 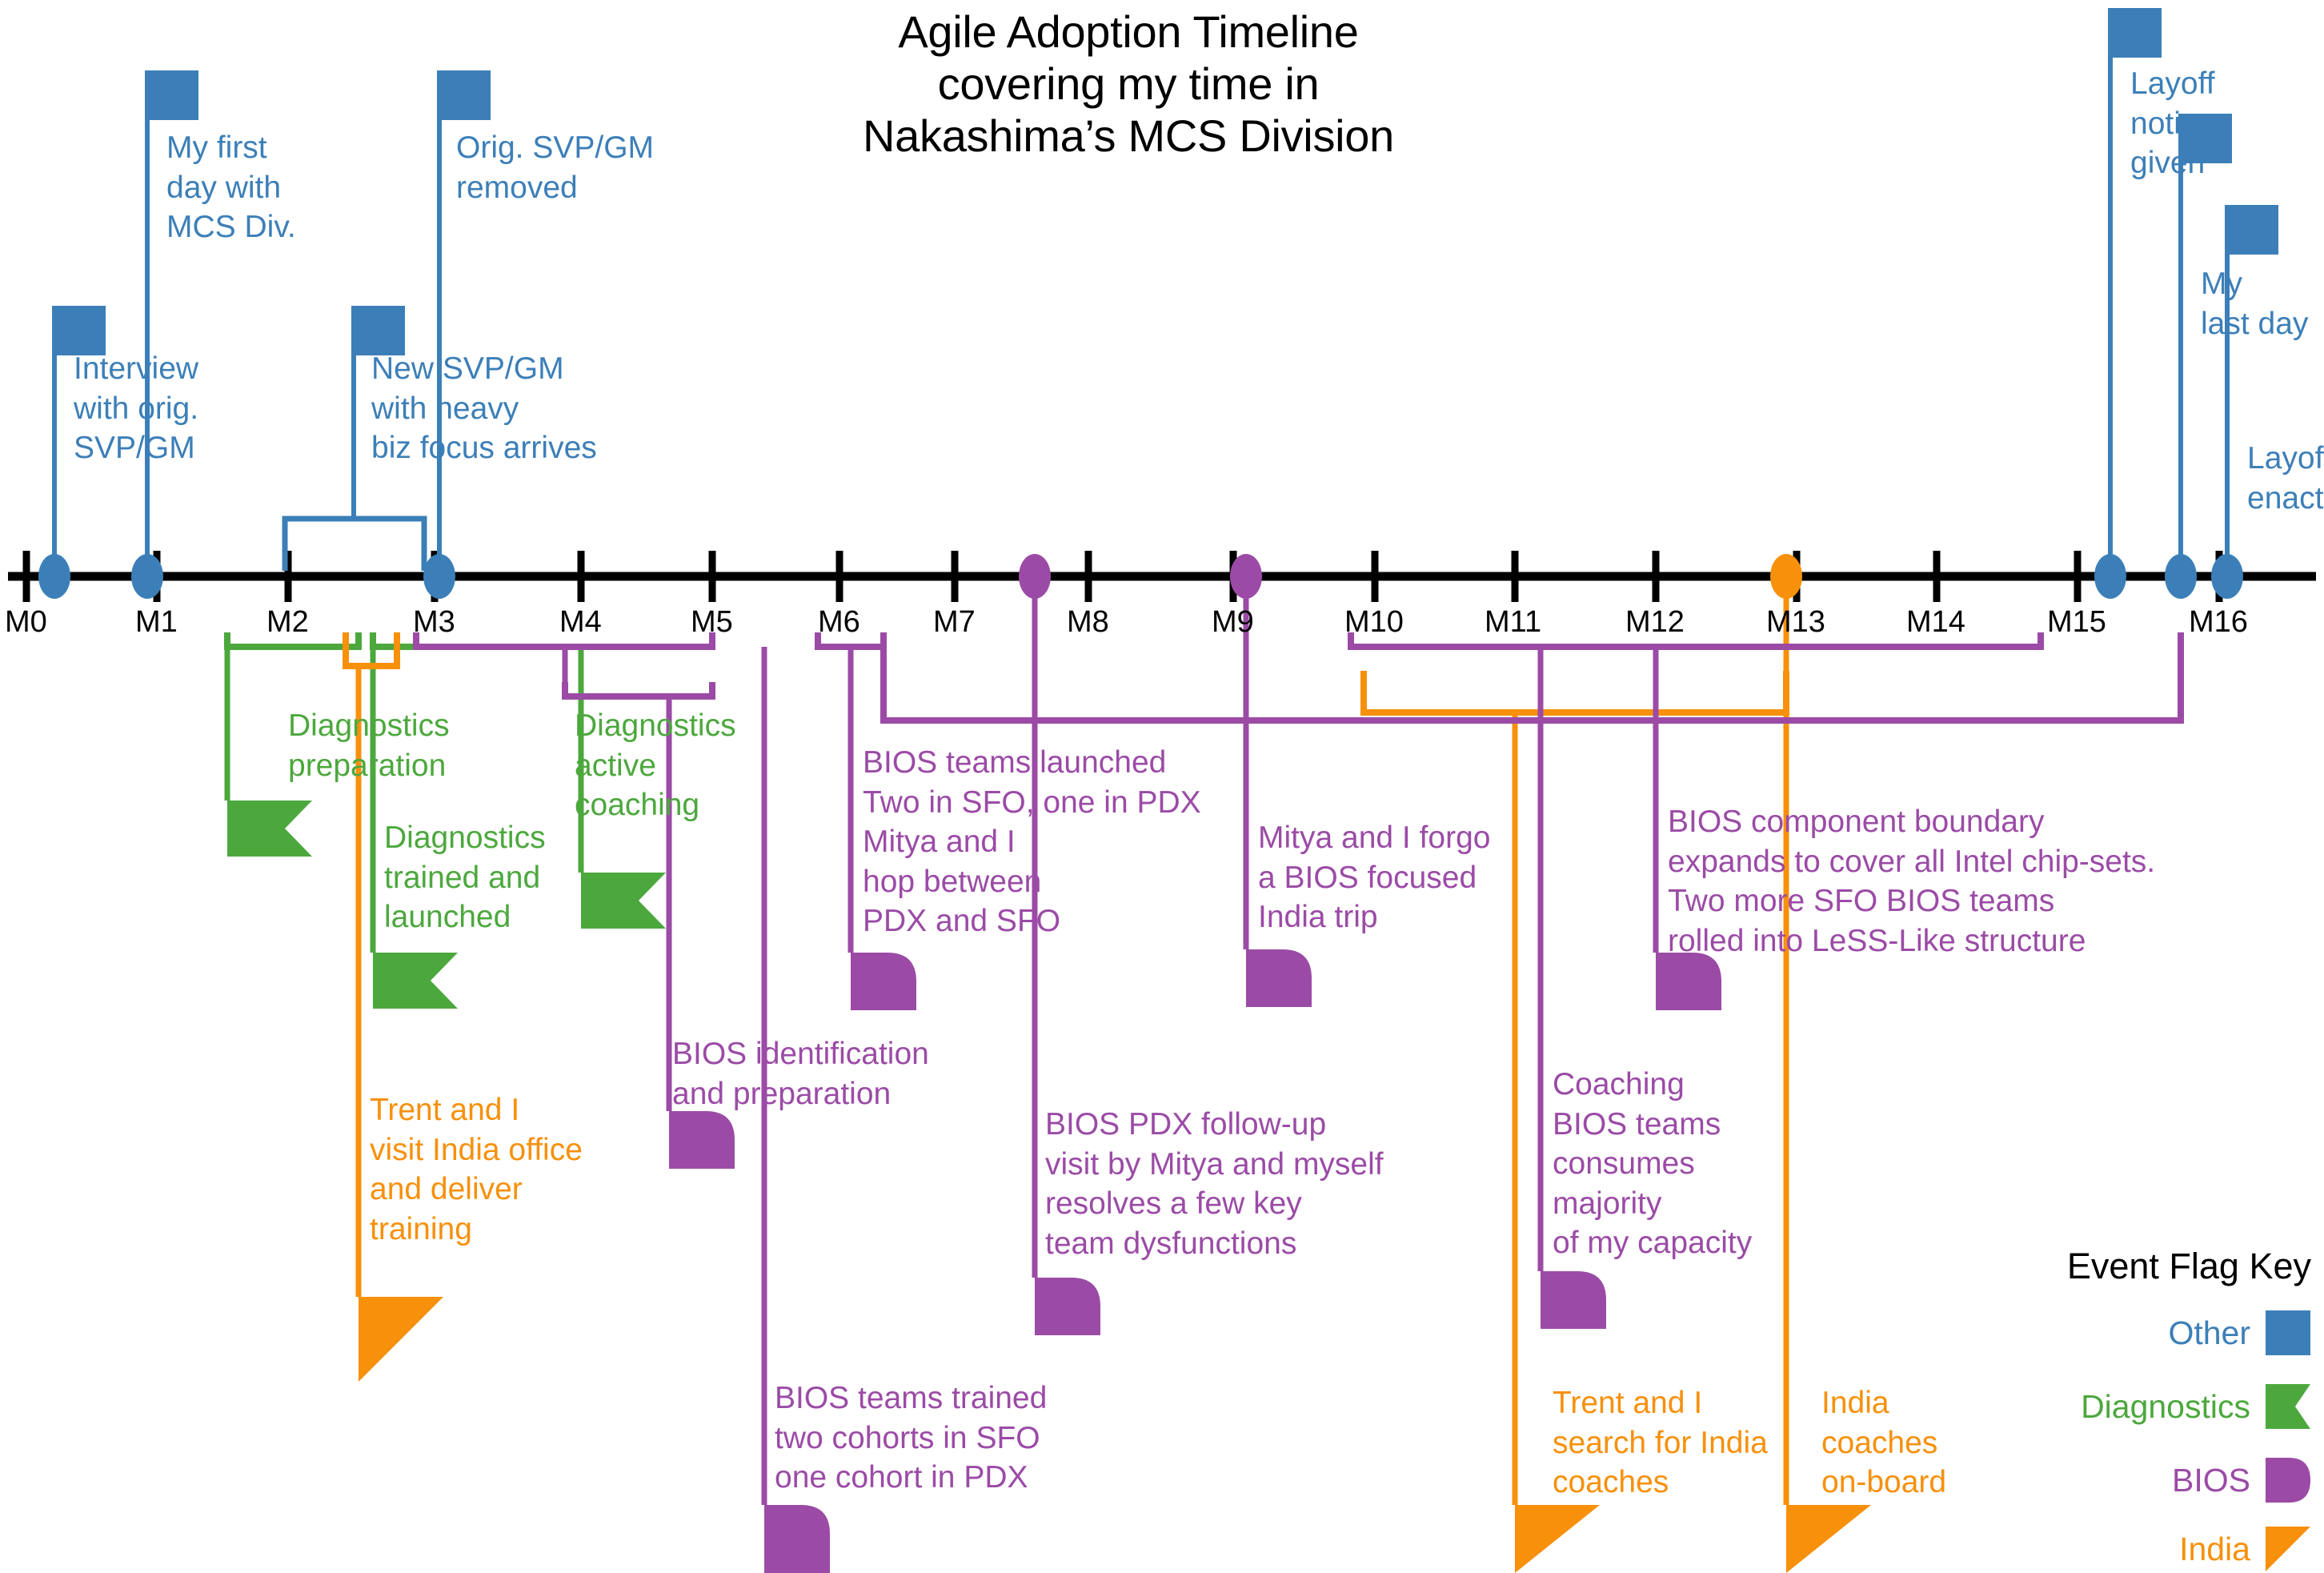 What do you see at coordinates (136, 408) in the screenshot?
I see `event-label-interview: Interview with orig. SVP/GM` at bounding box center [136, 408].